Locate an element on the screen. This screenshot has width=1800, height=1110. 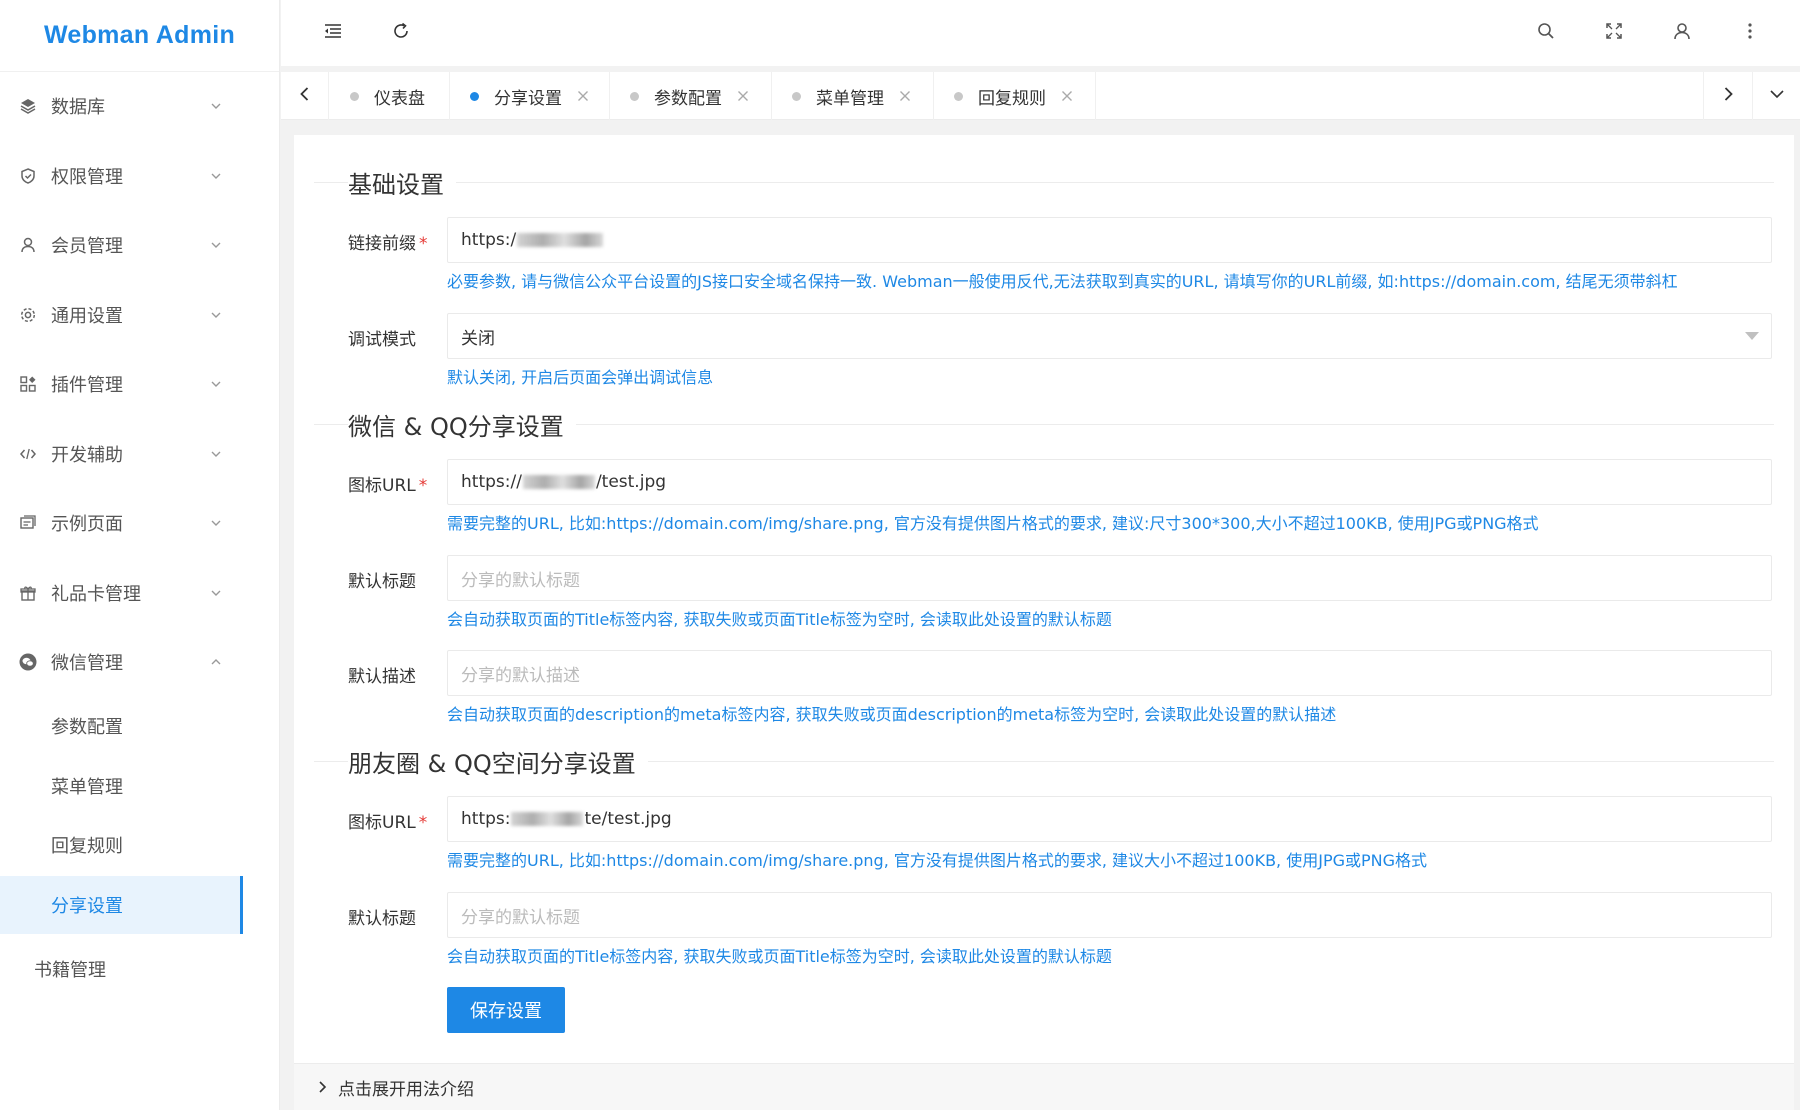
chevron-left-icon is located at coordinates (305, 96).